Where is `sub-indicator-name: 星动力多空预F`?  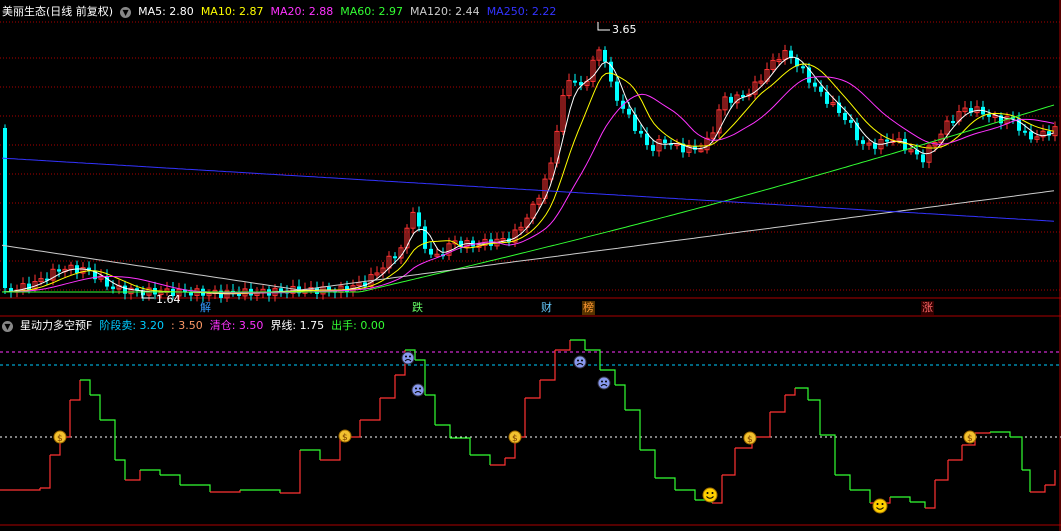
sub-indicator-name: 星动力多空预F is located at coordinates (56, 325).